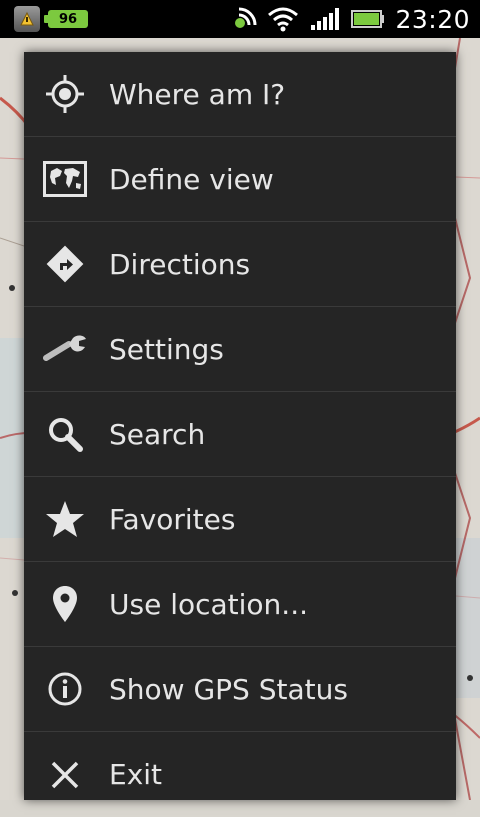 The image size is (480, 817). Describe the element at coordinates (27, 19) in the screenshot. I see `app-notification-icon` at that location.